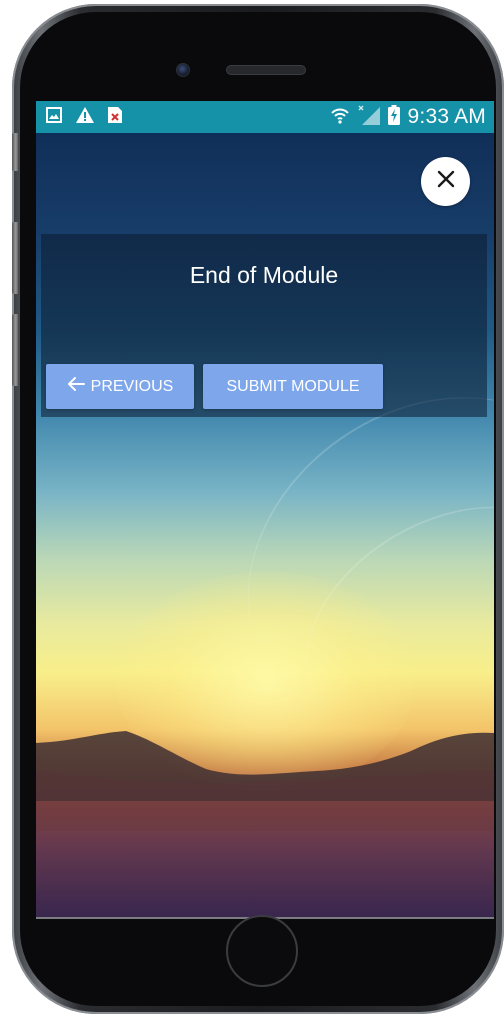  I want to click on previous-button-label: PREVIOUS, so click(132, 386).